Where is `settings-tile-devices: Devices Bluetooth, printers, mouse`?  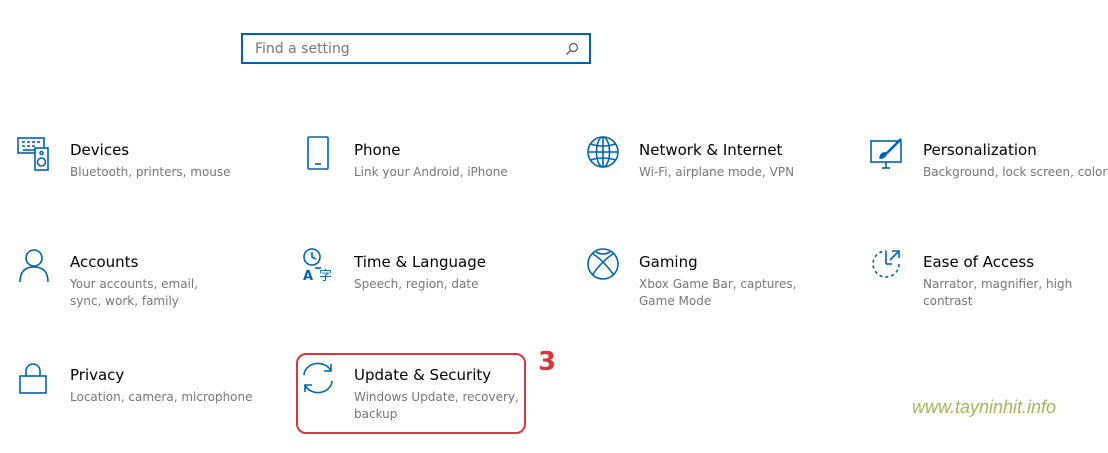 settings-tile-devices: Devices Bluetooth, printers, mouse is located at coordinates (147, 176).